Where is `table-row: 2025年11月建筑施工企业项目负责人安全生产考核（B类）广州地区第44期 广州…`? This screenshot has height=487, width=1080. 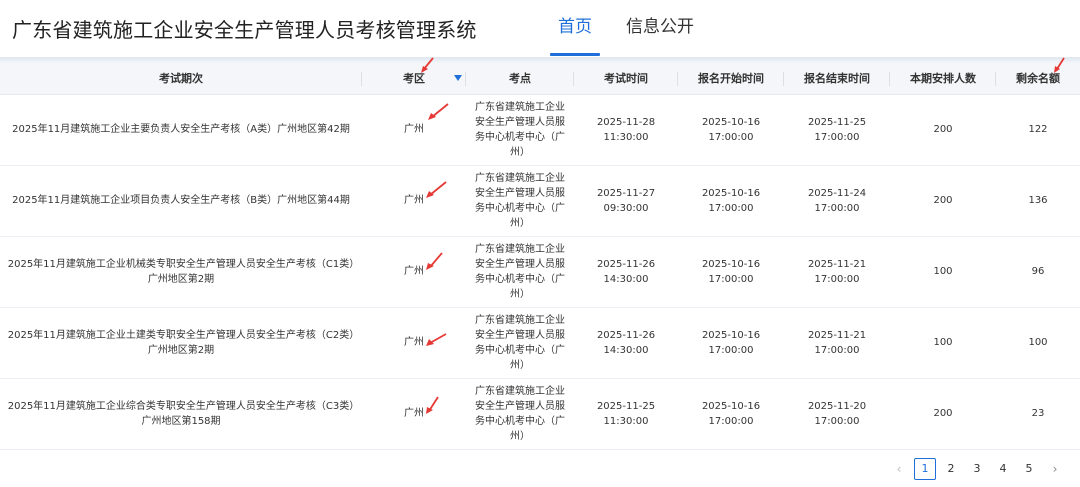 table-row: 2025年11月建筑施工企业项目负责人安全生产考核（B类）广州地区第44期 广州… is located at coordinates (540, 201).